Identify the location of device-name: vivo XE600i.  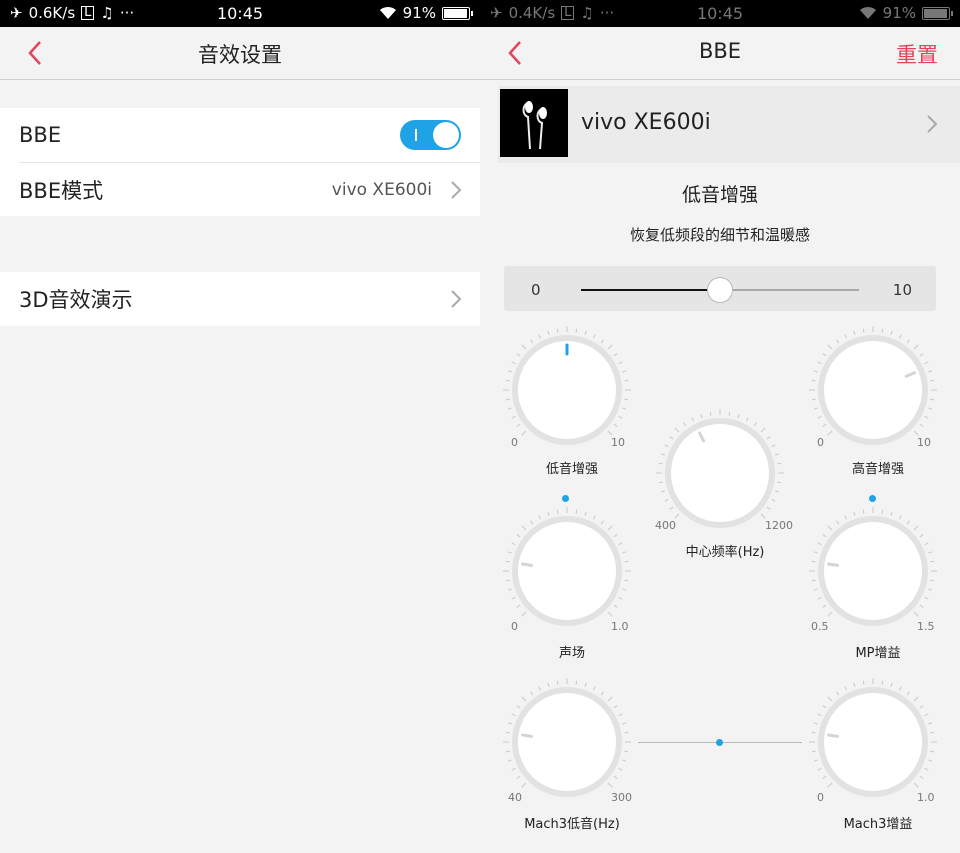
(646, 122).